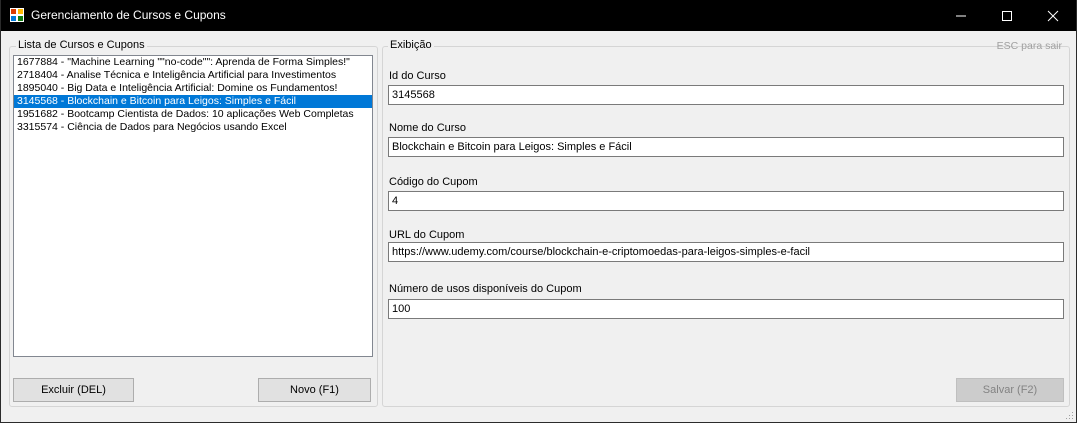  What do you see at coordinates (314, 390) in the screenshot?
I see `new-button: Novo (F1)` at bounding box center [314, 390].